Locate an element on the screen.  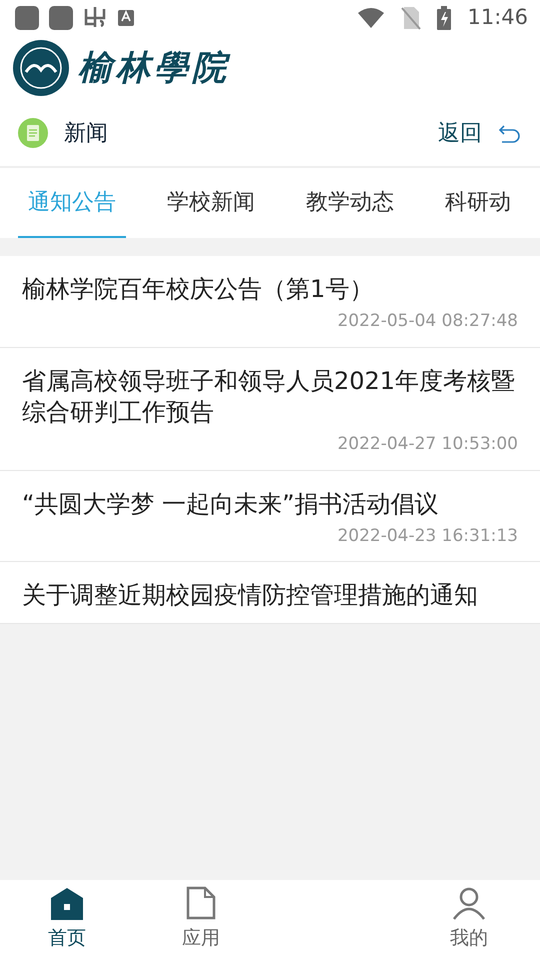
status-time: 11:46 is located at coordinates (497, 18).